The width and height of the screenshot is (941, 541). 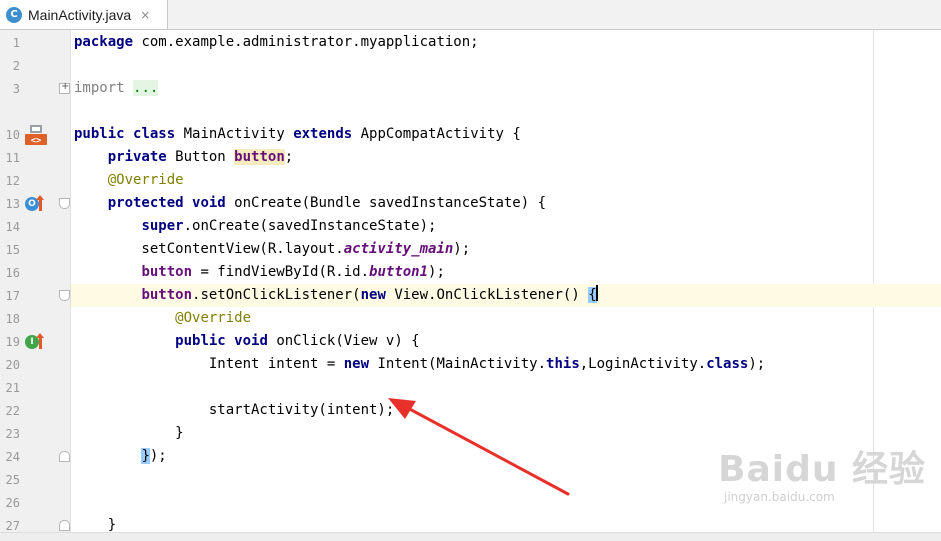 I want to click on baidu-logo: Baidu 经验, so click(x=822, y=469).